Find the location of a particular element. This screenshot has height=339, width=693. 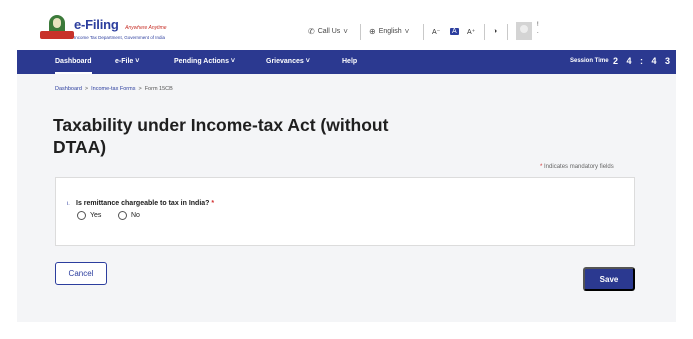

session-timer: 2 4 : 4 3 is located at coordinates (643, 61).